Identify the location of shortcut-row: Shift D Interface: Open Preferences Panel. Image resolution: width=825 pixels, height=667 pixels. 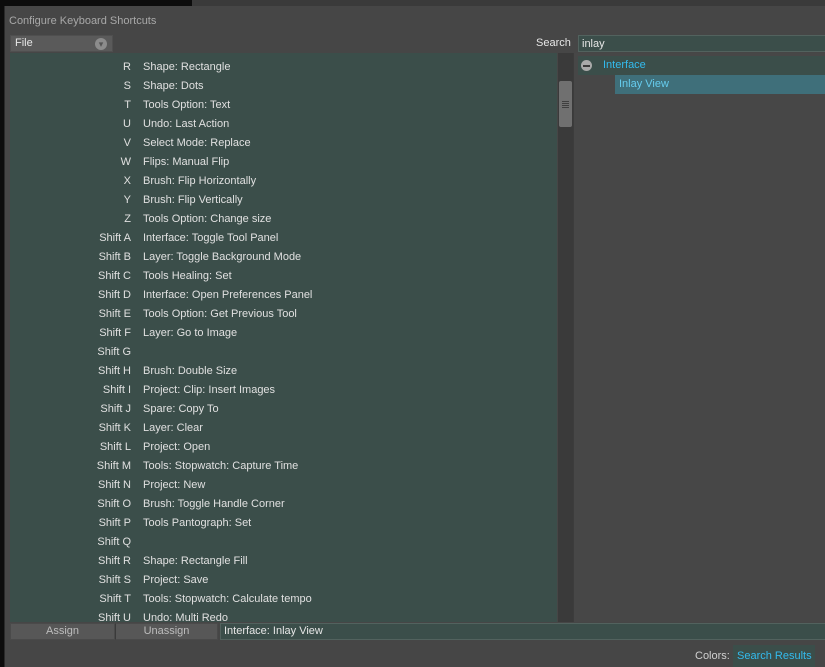
(283, 295).